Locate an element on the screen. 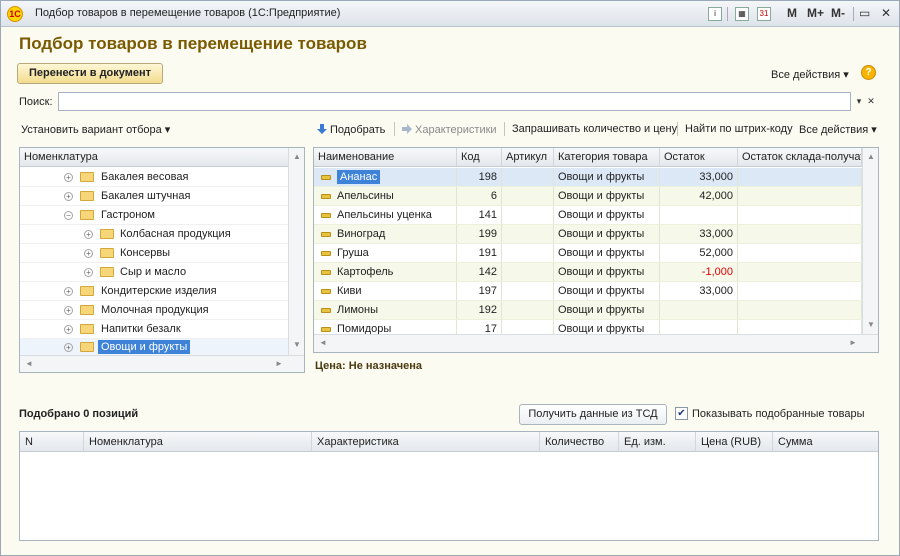 The height and width of the screenshot is (556, 900). tree-item: + Консервы is located at coordinates (154, 253).